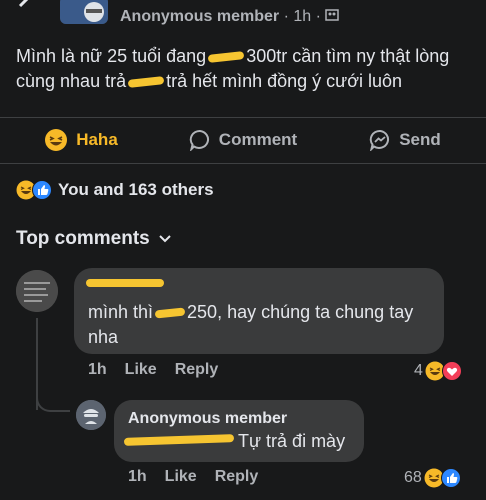 This screenshot has height=500, width=486. What do you see at coordinates (332, 15) in the screenshot?
I see `group-privacy-icon` at bounding box center [332, 15].